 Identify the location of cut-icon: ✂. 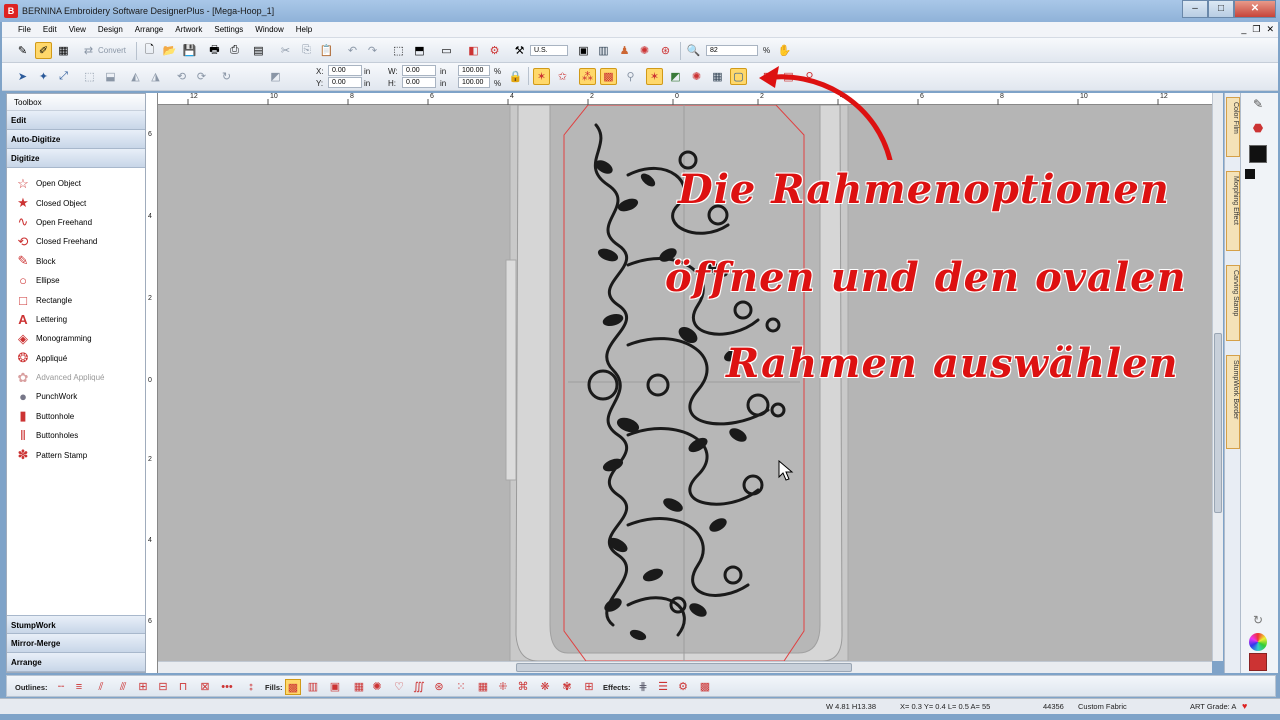
(285, 50).